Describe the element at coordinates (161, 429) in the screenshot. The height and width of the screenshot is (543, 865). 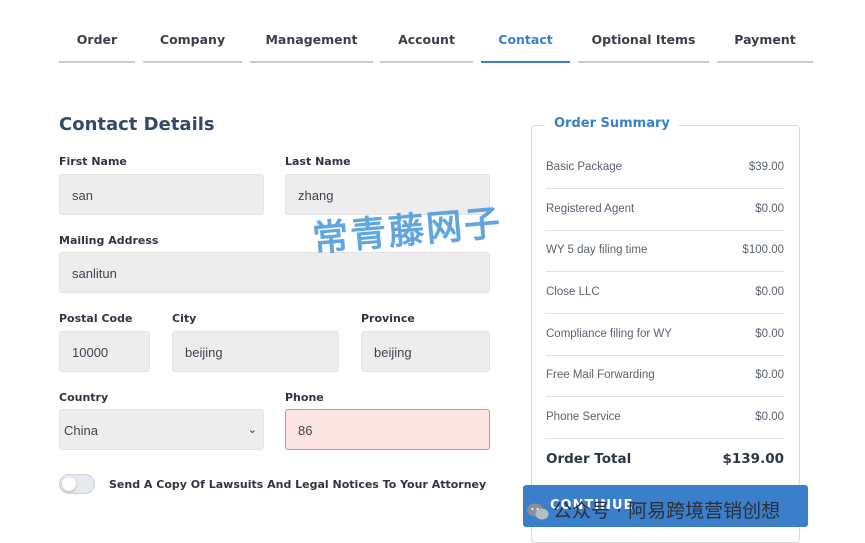
I see `country-select: China ⌄` at that location.